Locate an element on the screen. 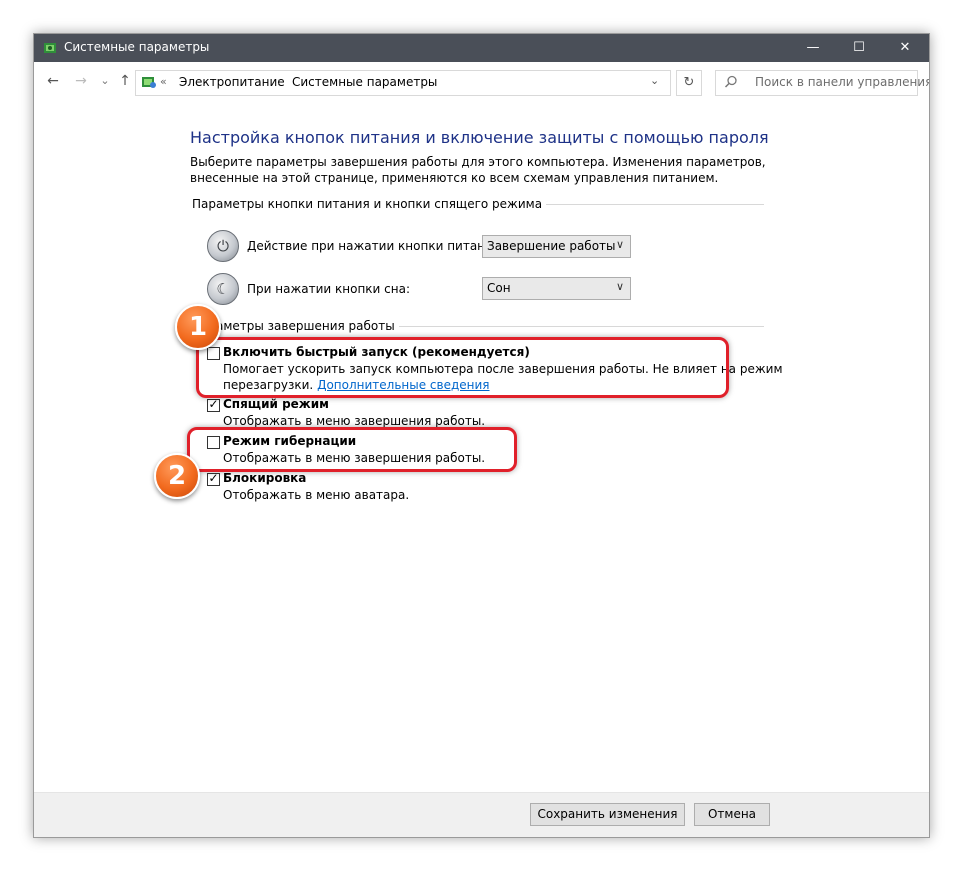 Image resolution: width=961 pixels, height=869 pixels. title-bar: Системные параметры — ☐ ✕ is located at coordinates (481, 48).